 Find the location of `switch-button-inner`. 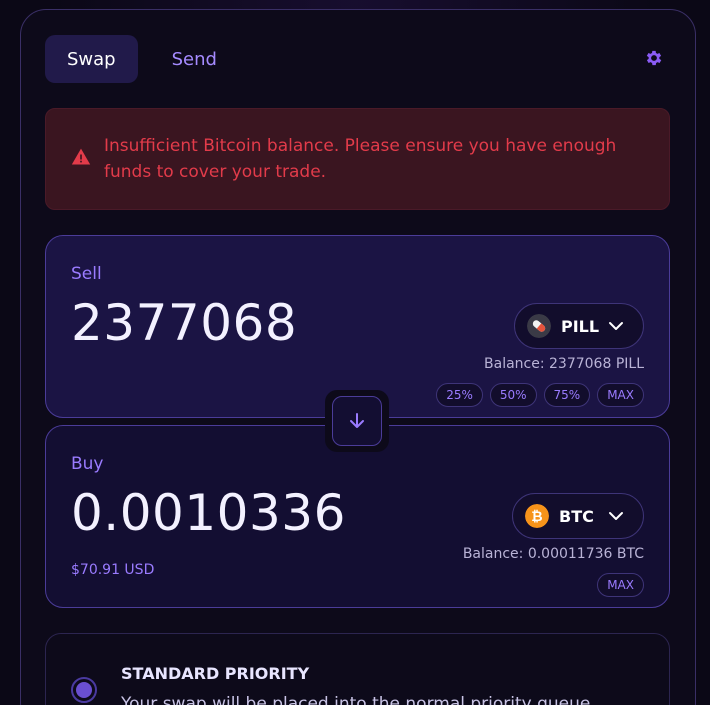

switch-button-inner is located at coordinates (357, 421).